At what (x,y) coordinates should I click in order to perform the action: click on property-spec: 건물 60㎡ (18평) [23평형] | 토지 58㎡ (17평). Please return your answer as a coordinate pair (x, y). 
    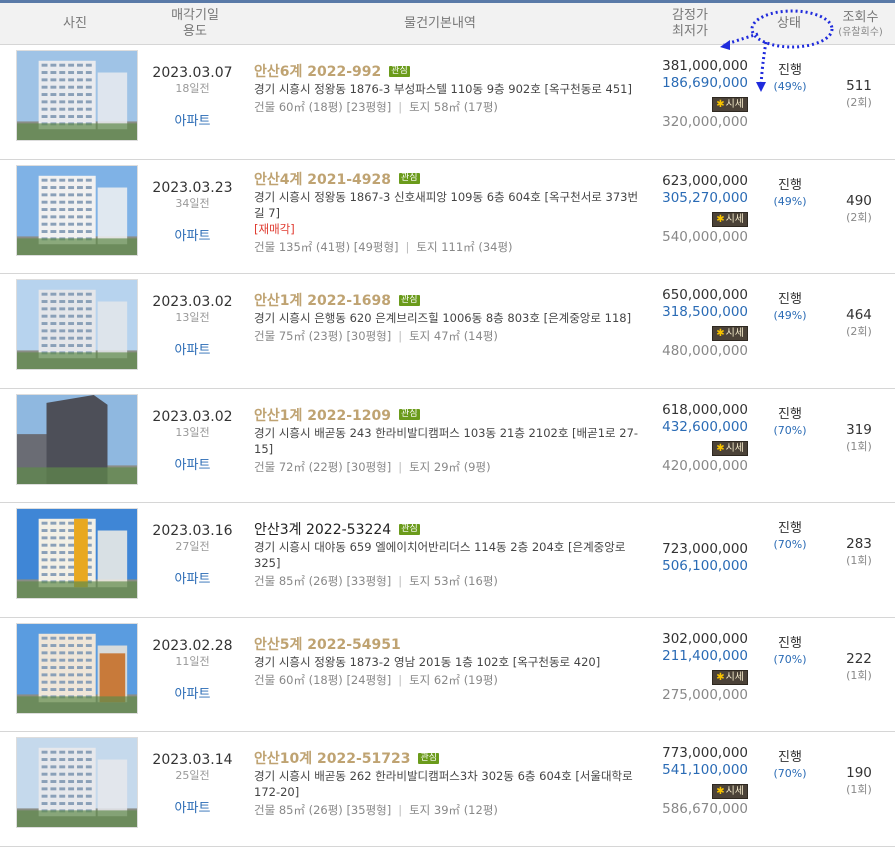
    Looking at the image, I should click on (446, 107).